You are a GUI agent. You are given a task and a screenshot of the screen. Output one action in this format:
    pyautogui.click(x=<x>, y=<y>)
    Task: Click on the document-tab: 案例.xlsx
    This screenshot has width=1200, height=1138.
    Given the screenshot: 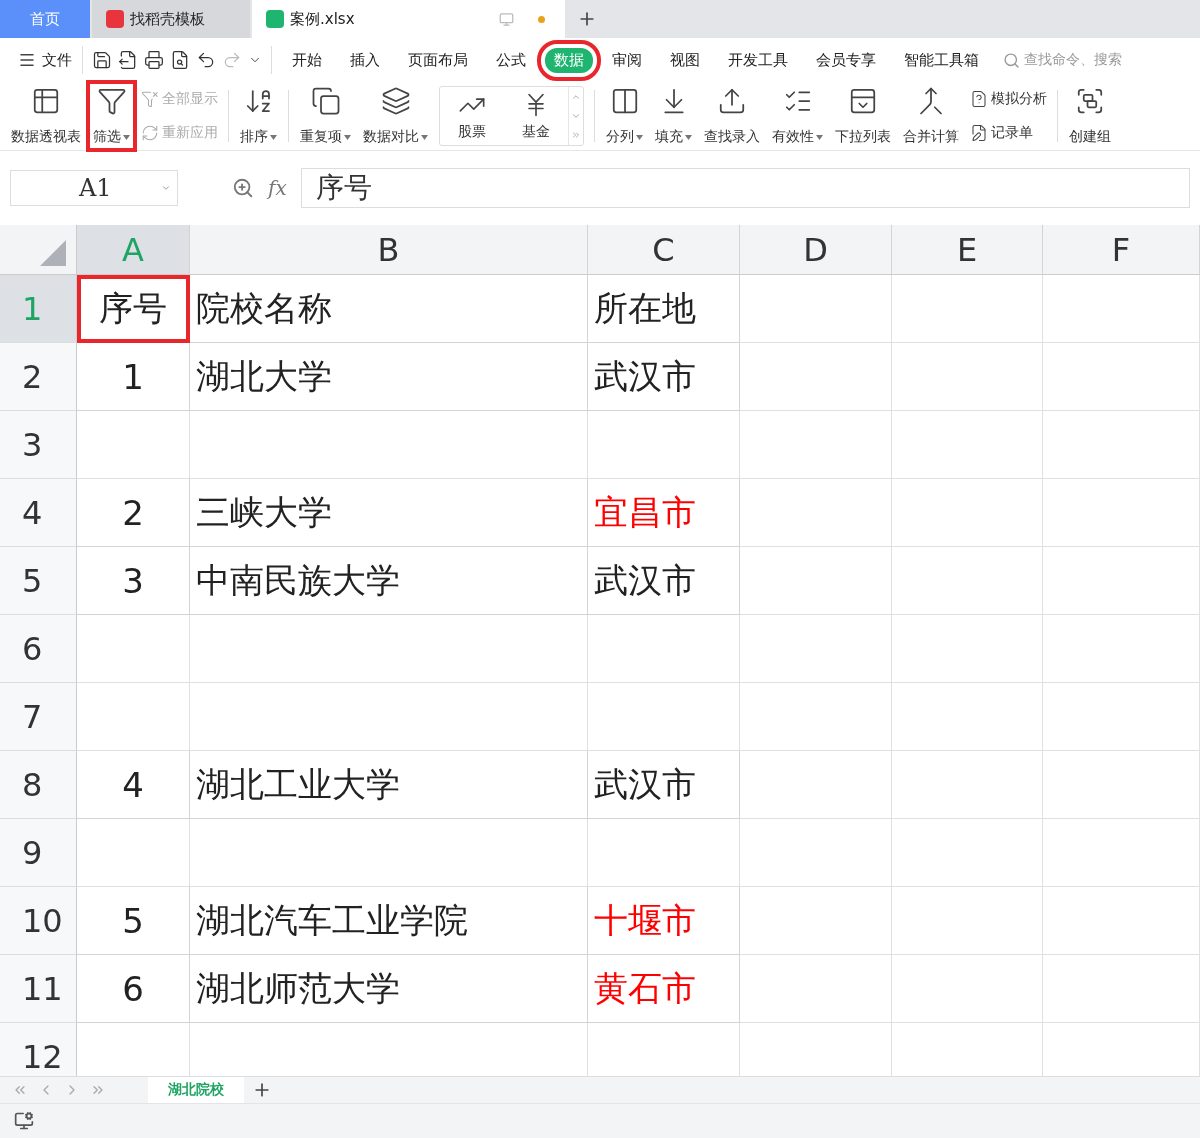 What is the action you would take?
    pyautogui.click(x=408, y=19)
    